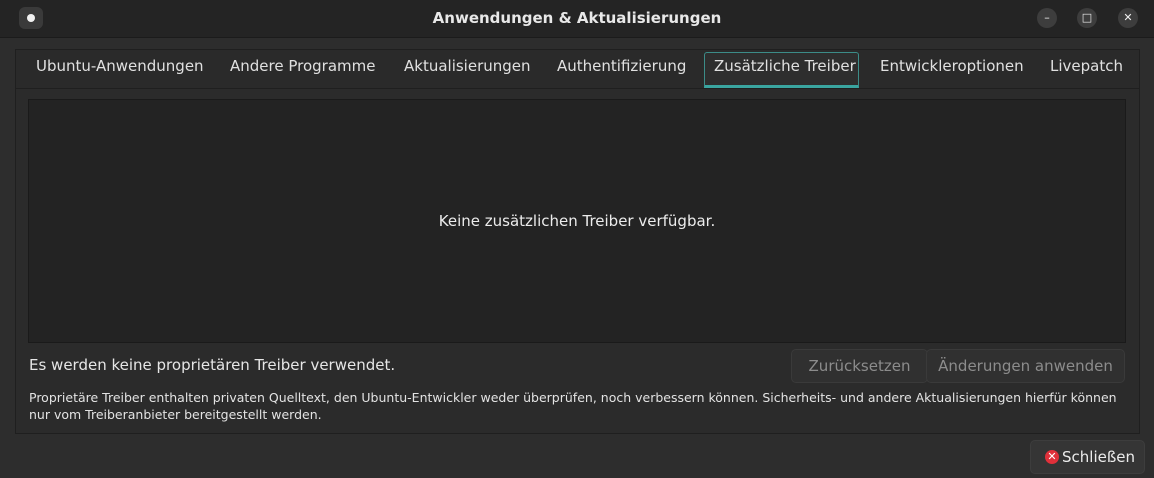  What do you see at coordinates (1128, 18) in the screenshot?
I see `close-window-button: ✕` at bounding box center [1128, 18].